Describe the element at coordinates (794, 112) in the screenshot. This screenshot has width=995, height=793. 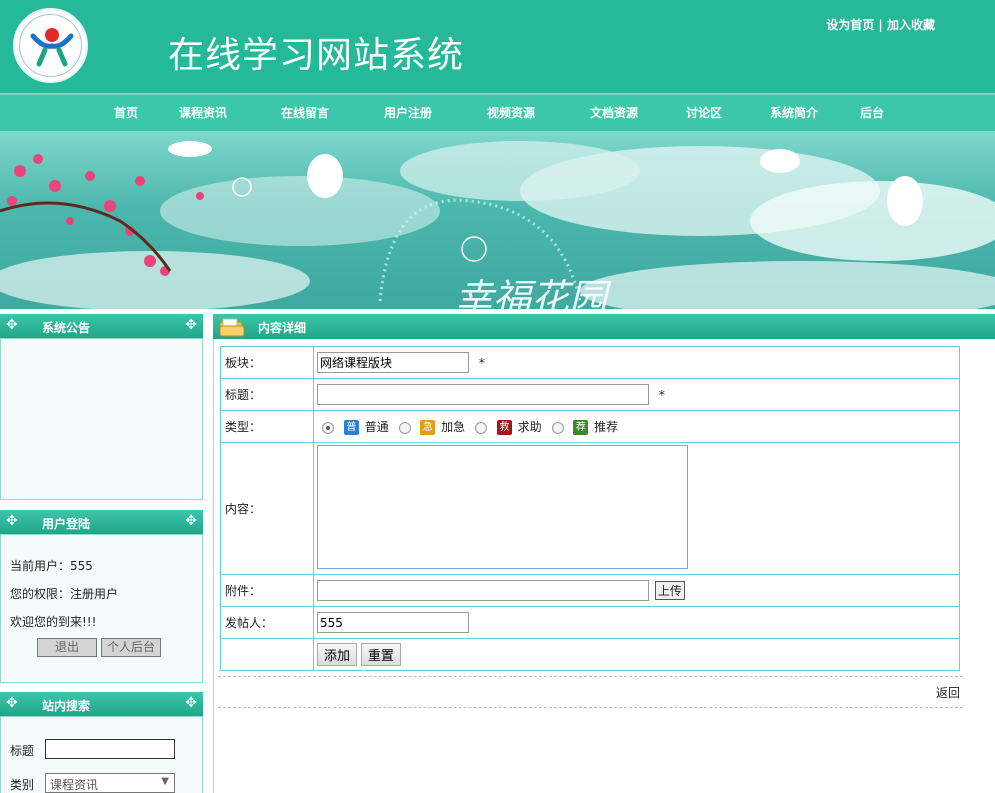
I see `nav-item-about: 系统简介` at that location.